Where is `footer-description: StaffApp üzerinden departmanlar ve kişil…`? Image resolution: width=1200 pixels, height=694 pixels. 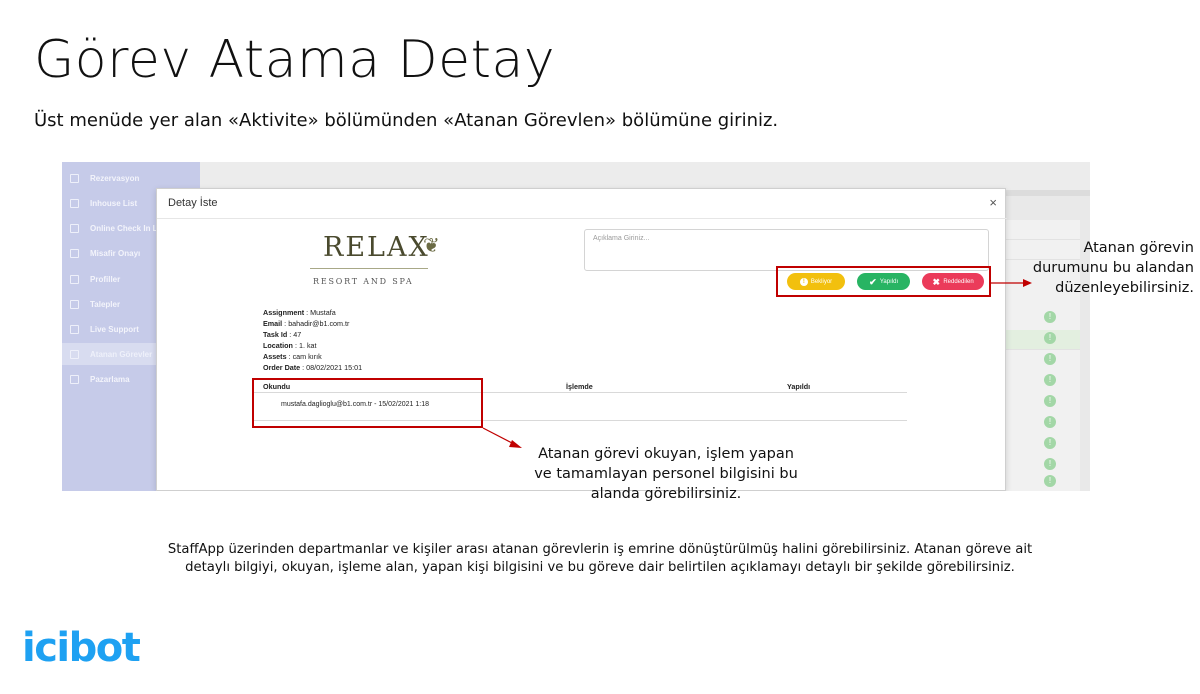
footer-description: StaffApp üzerinden departmanlar ve kişil… is located at coordinates (600, 558).